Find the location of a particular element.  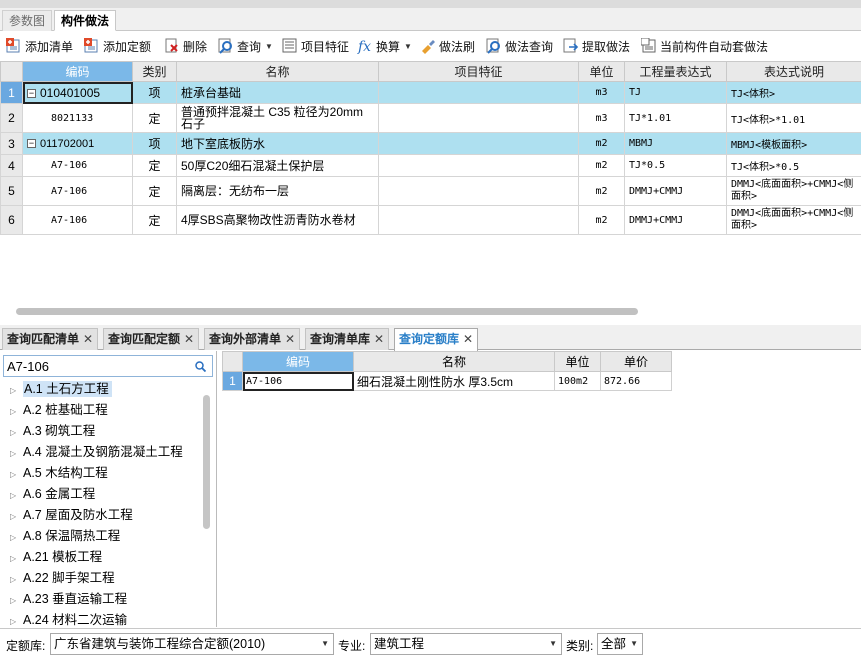

name-cell: 4厚SBS高聚物改性沥青防水卷材 is located at coordinates (277, 220).